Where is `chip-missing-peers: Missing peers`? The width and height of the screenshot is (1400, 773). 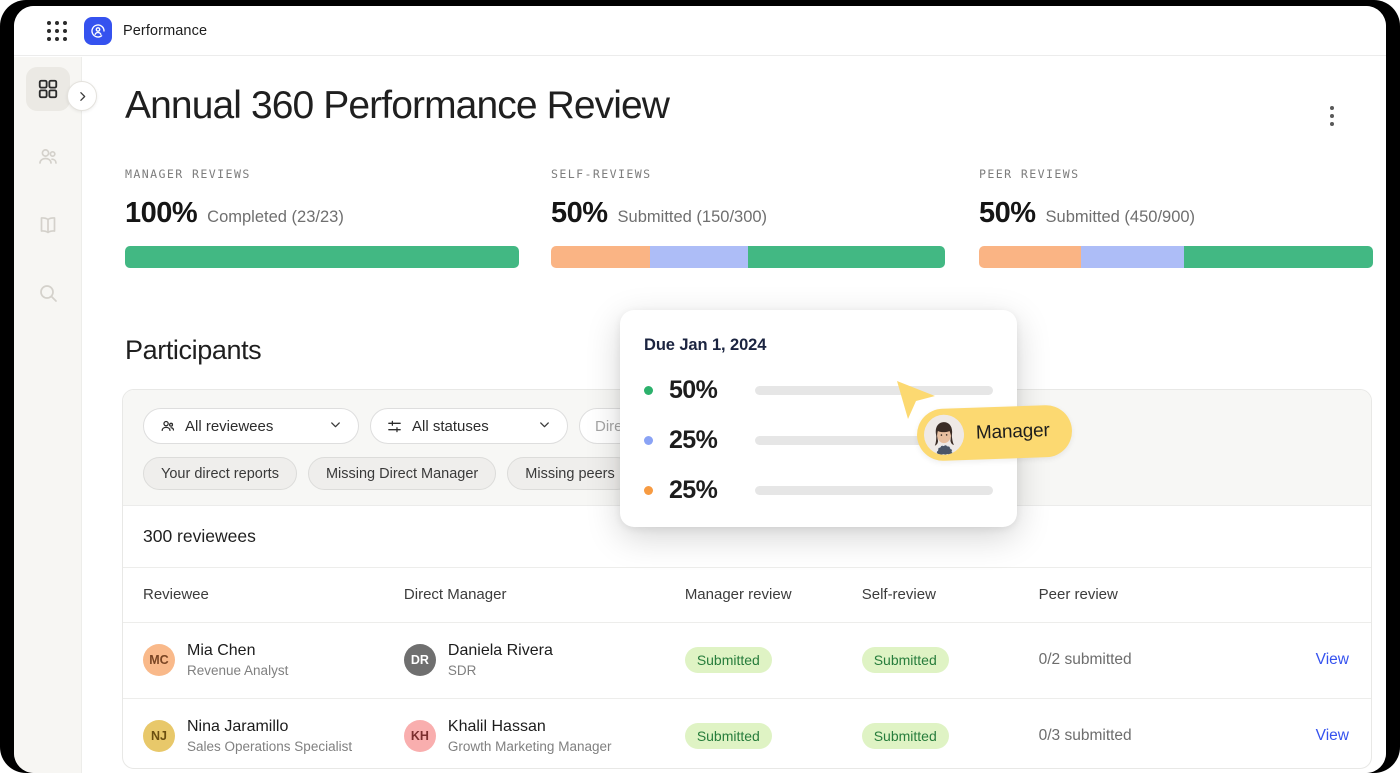
chip-missing-peers: Missing peers is located at coordinates (570, 473).